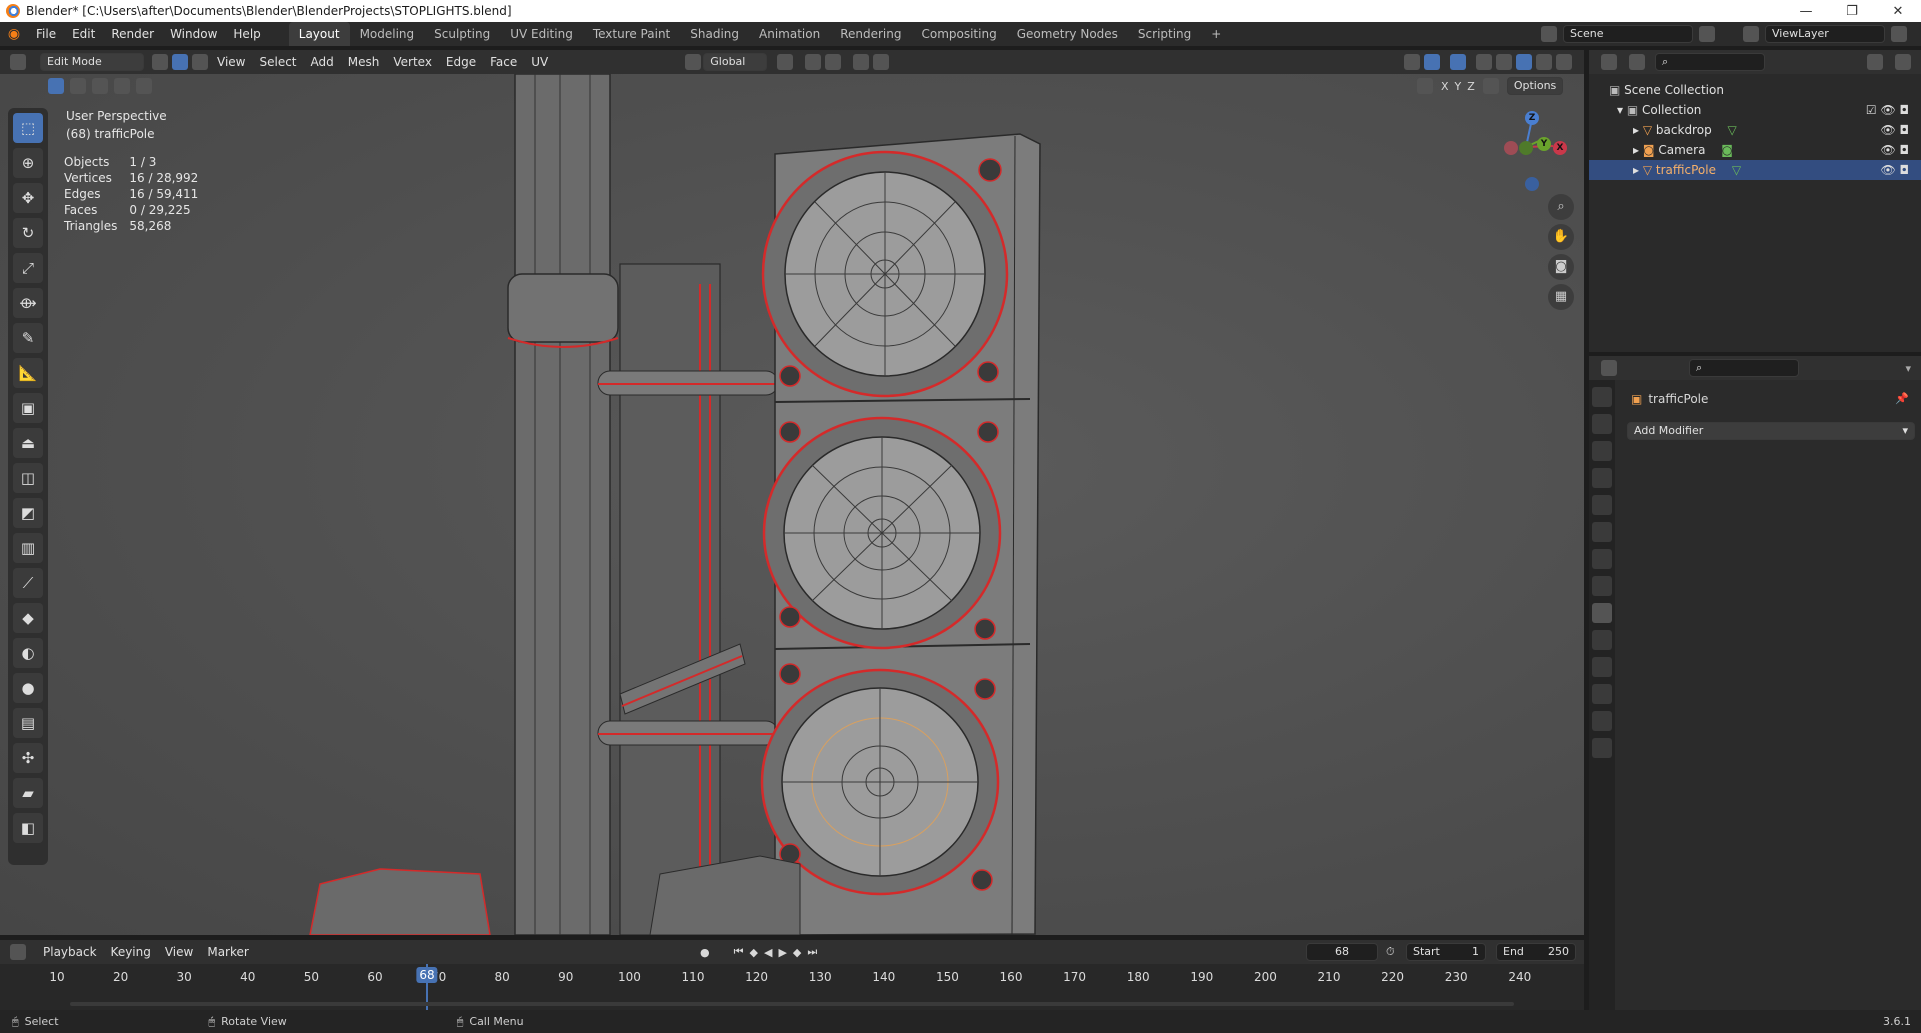 This screenshot has height=1033, width=1921. Describe the element at coordinates (1544, 144) in the screenshot. I see `gizmo-y-axis: Y` at that location.